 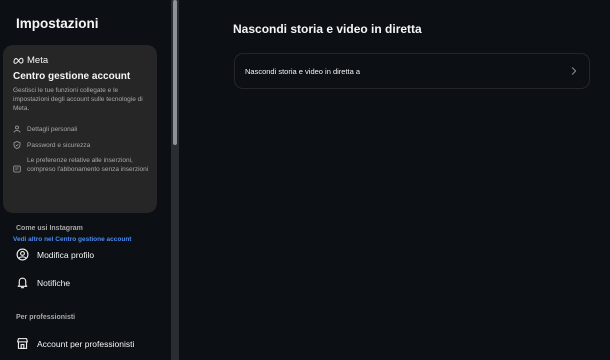 I want to click on option-label: Nascondi storia e video in diretta a, so click(x=303, y=71).